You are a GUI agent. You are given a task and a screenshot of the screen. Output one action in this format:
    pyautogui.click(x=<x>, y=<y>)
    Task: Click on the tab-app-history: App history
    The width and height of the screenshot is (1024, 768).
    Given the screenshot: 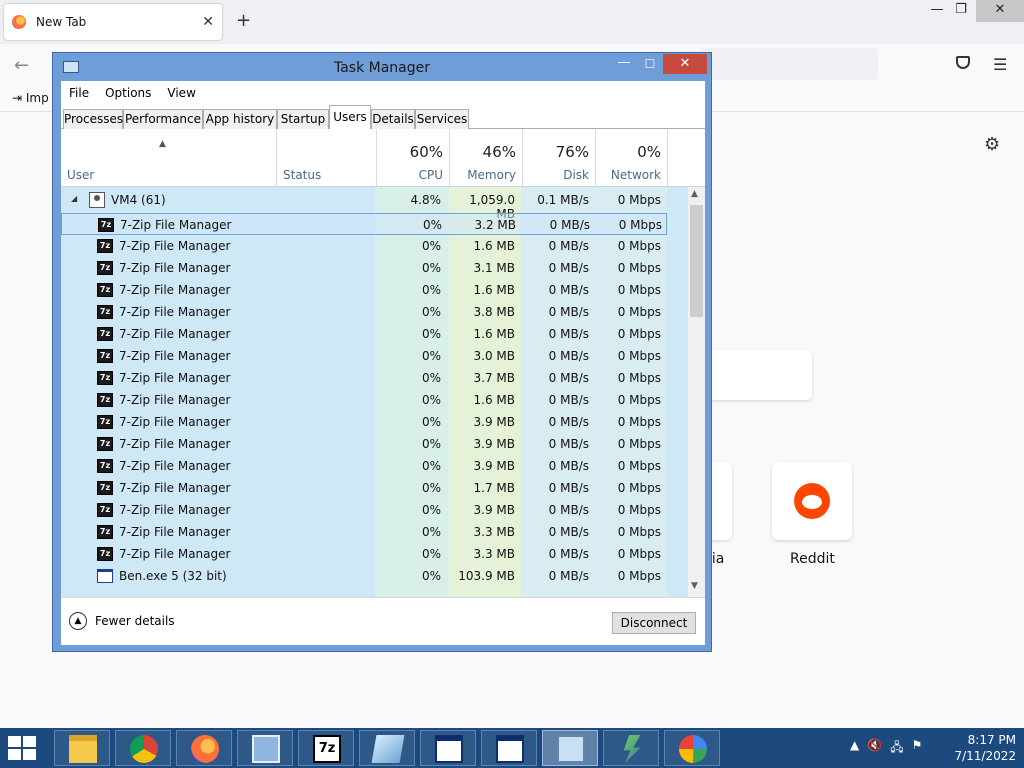 What is the action you would take?
    pyautogui.click(x=240, y=119)
    